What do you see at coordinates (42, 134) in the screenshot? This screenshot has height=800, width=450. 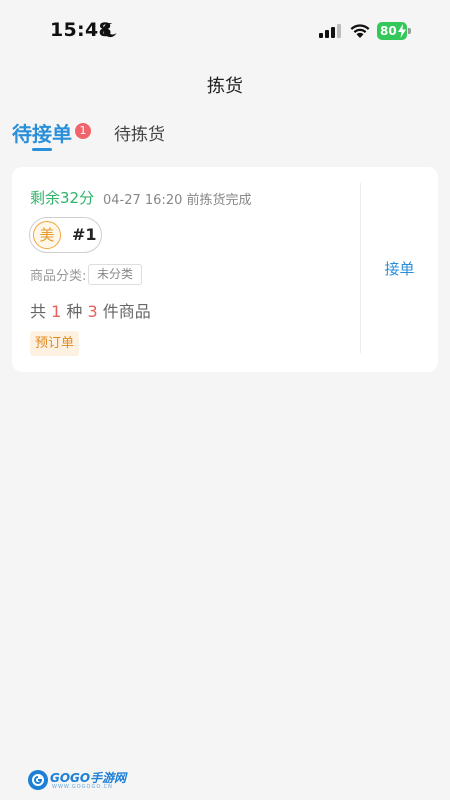 I see `tab-label: 待接单` at bounding box center [42, 134].